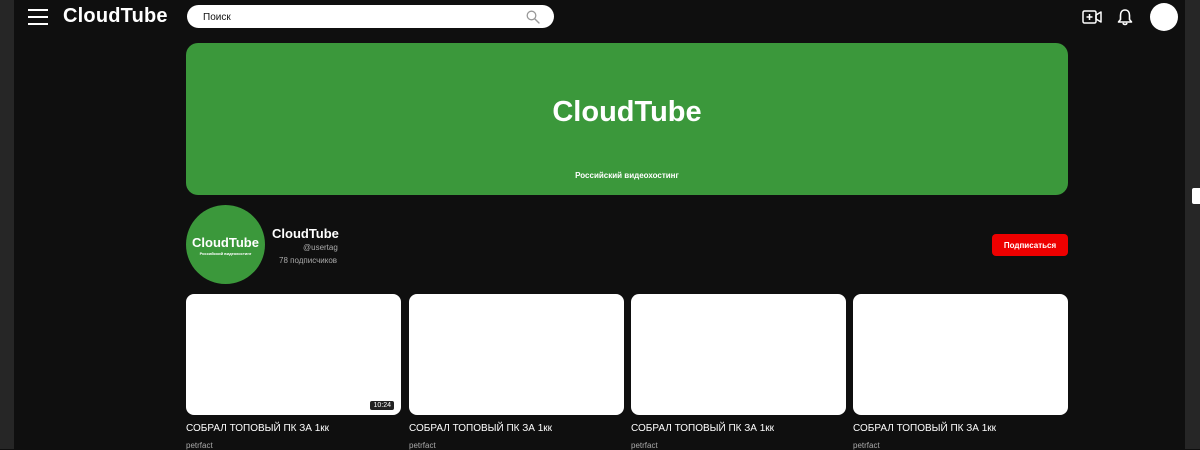  I want to click on banner-subtitle: Российский видеохостинг, so click(627, 175).